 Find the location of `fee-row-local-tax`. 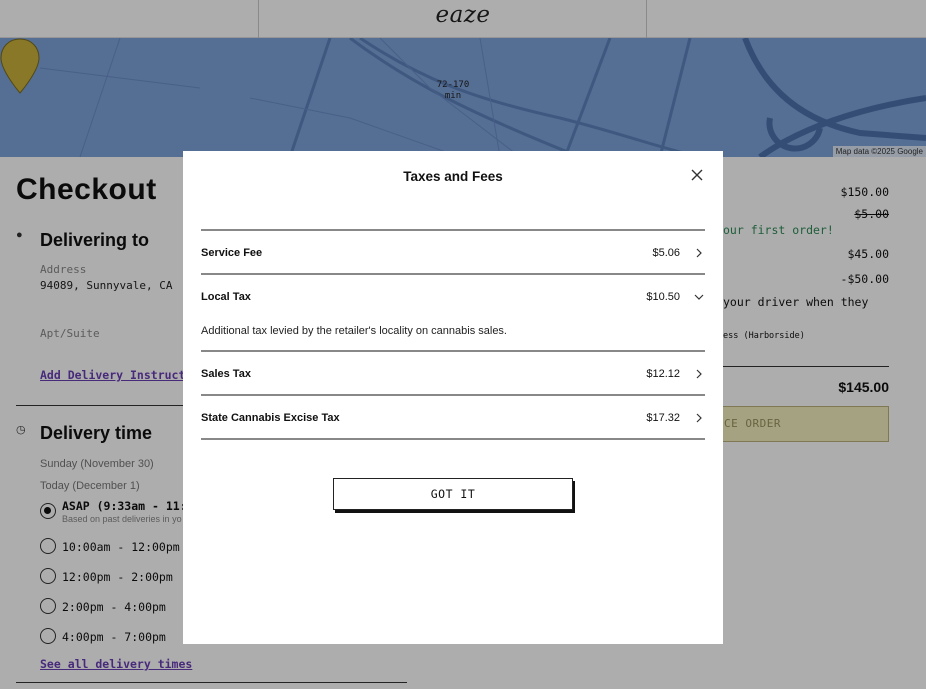

fee-row-local-tax is located at coordinates (453, 296).